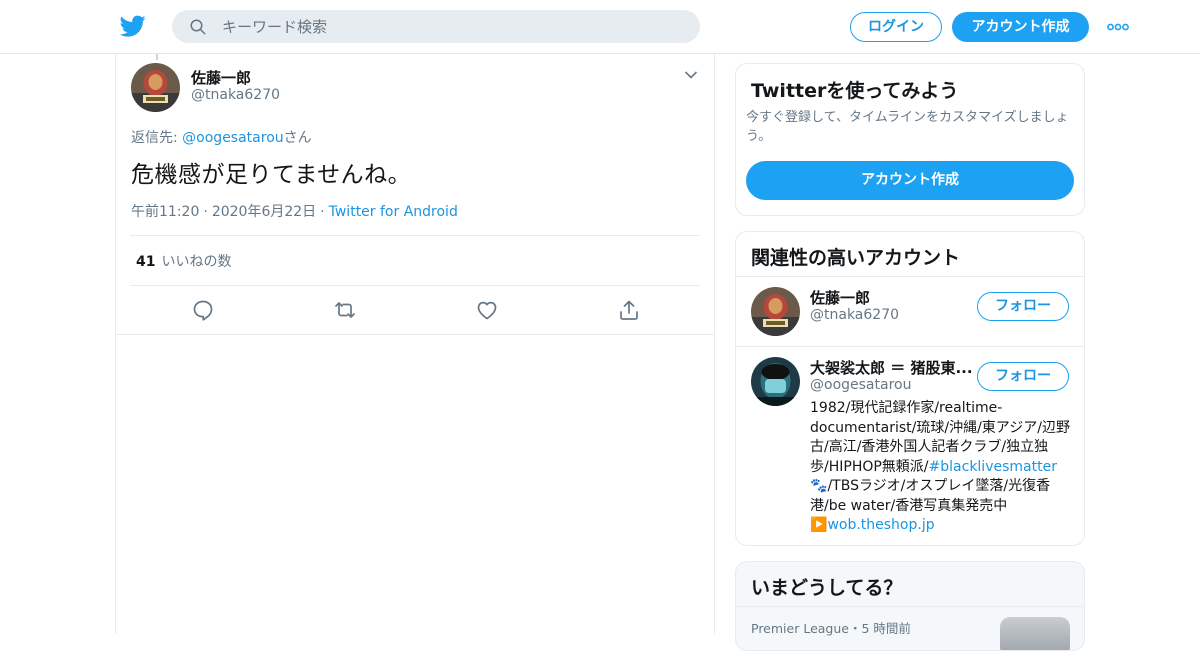 This screenshot has height=651, width=1200. I want to click on trends-card: いまどうしてる？ Premier League・5 時間前, so click(910, 606).